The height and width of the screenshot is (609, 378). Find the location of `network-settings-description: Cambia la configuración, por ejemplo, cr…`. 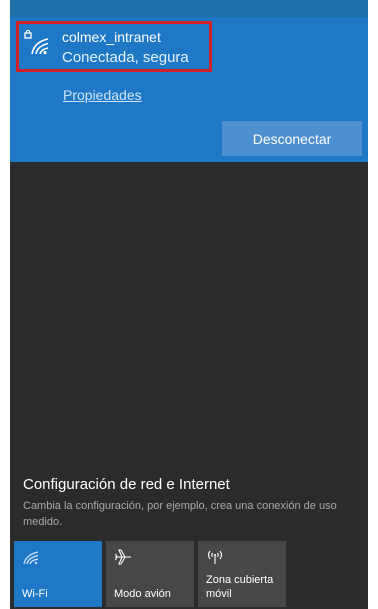

network-settings-description: Cambia la configuración, por ejemplo, cr… is located at coordinates (180, 514).